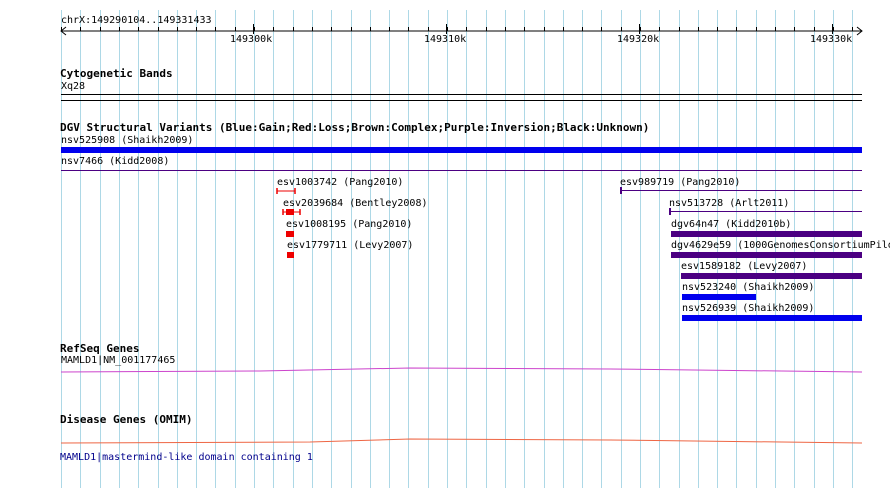 The image size is (890, 488). I want to click on variant-label: esv1008195 (Pang2010), so click(349, 225).